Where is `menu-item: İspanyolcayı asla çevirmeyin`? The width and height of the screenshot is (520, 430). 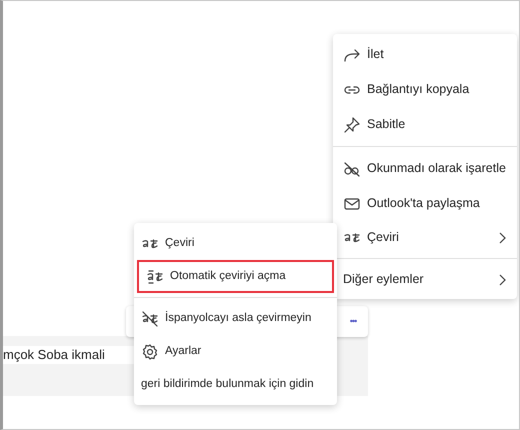 menu-item: İspanyolcayı asla çevirmeyin is located at coordinates (235, 318).